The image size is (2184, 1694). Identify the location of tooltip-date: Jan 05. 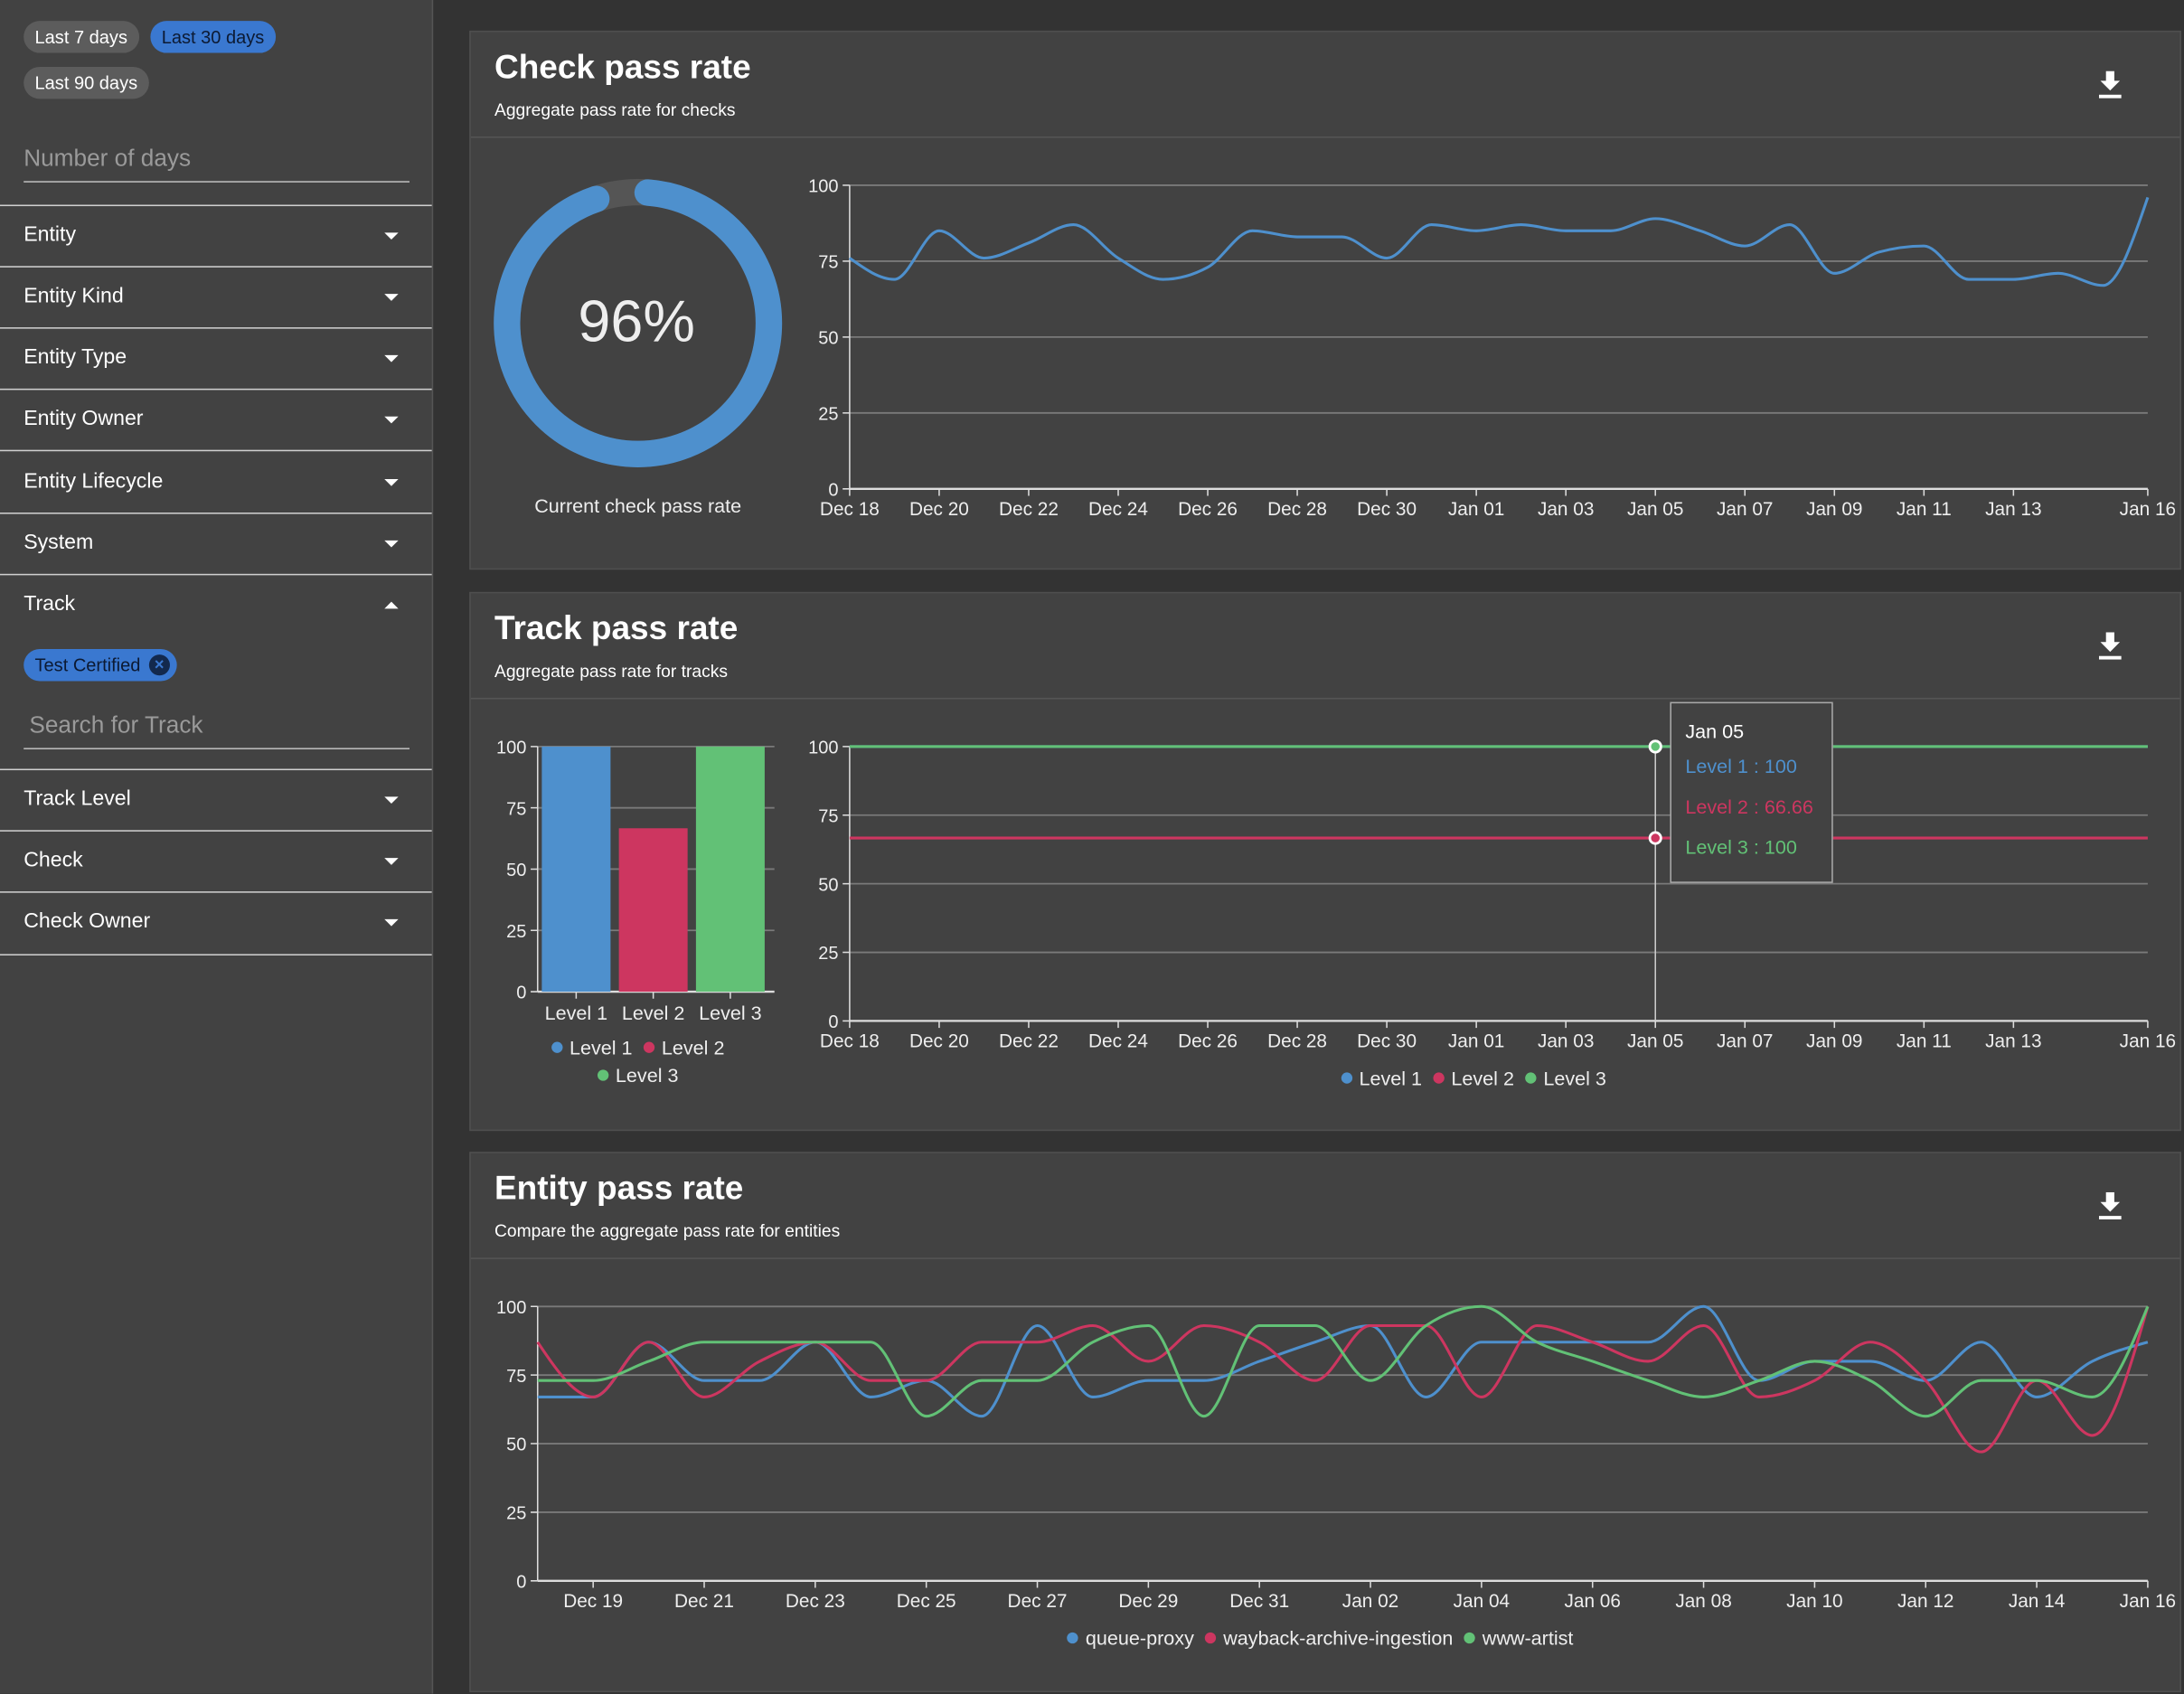
(1715, 732).